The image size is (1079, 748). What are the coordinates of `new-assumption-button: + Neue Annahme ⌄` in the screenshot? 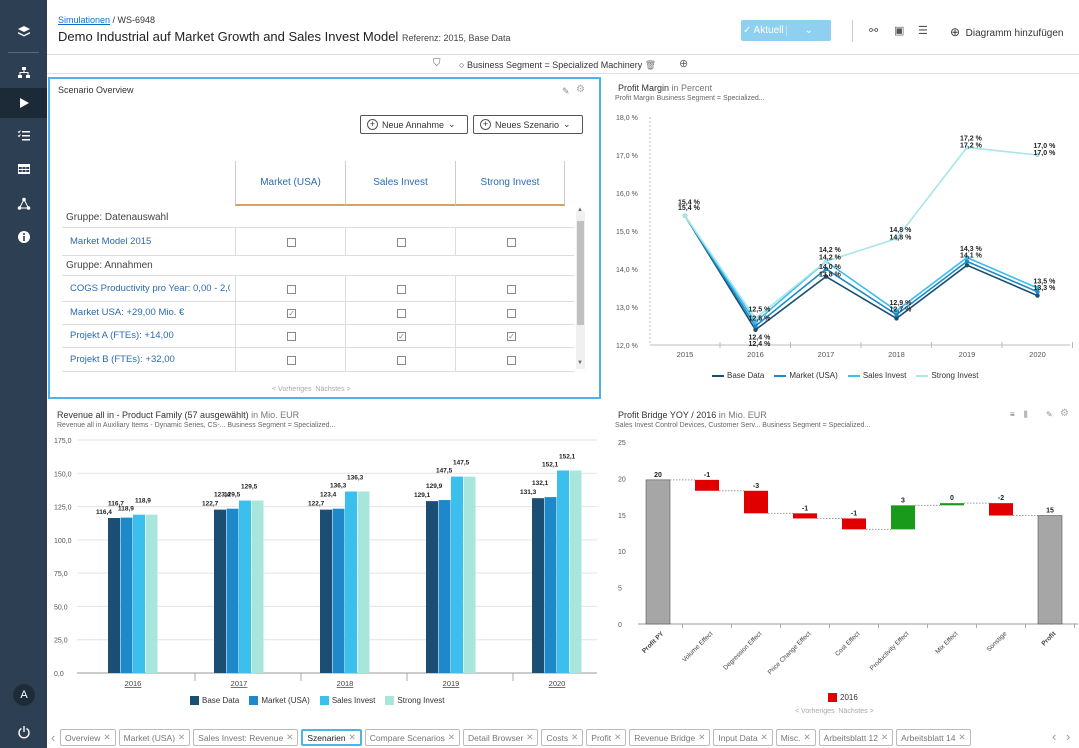 It's located at (414, 124).